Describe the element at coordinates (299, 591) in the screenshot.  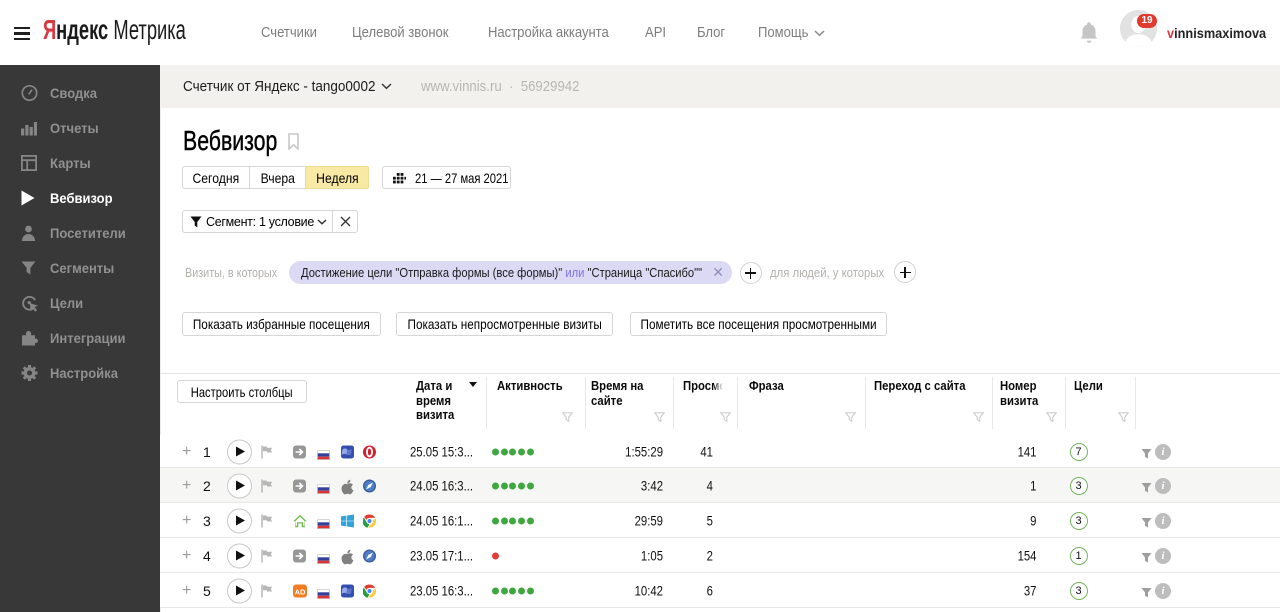
I see `svg-text: AD` at that location.